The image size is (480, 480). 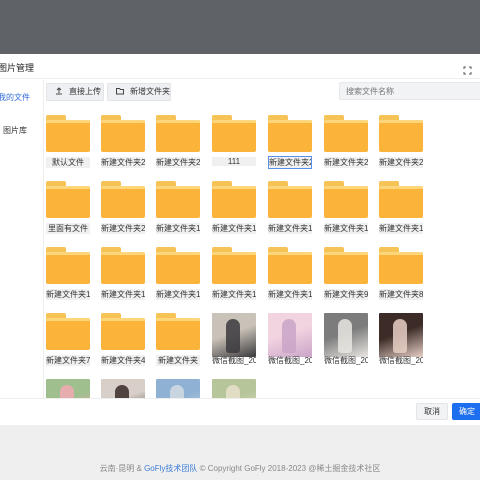 What do you see at coordinates (170, 468) in the screenshot?
I see `footer-team-link: GoFly技术团队` at bounding box center [170, 468].